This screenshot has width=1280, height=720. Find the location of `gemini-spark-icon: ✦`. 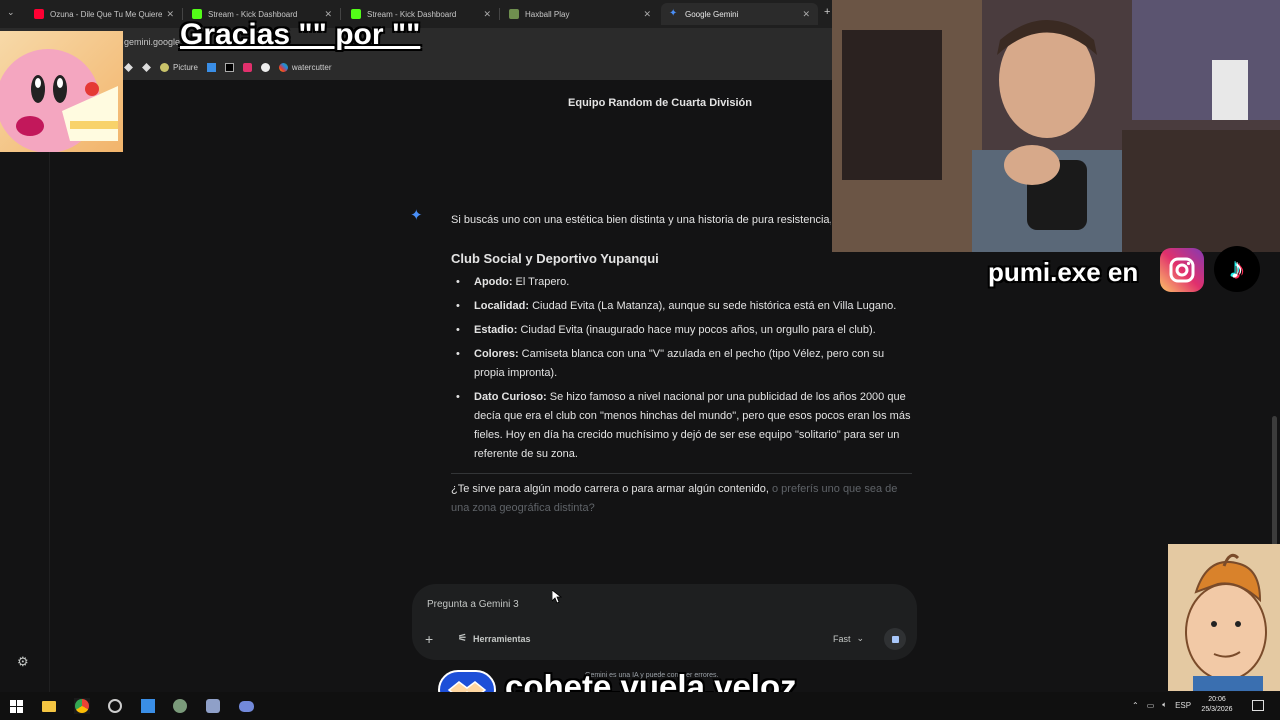

gemini-spark-icon: ✦ is located at coordinates (416, 215).